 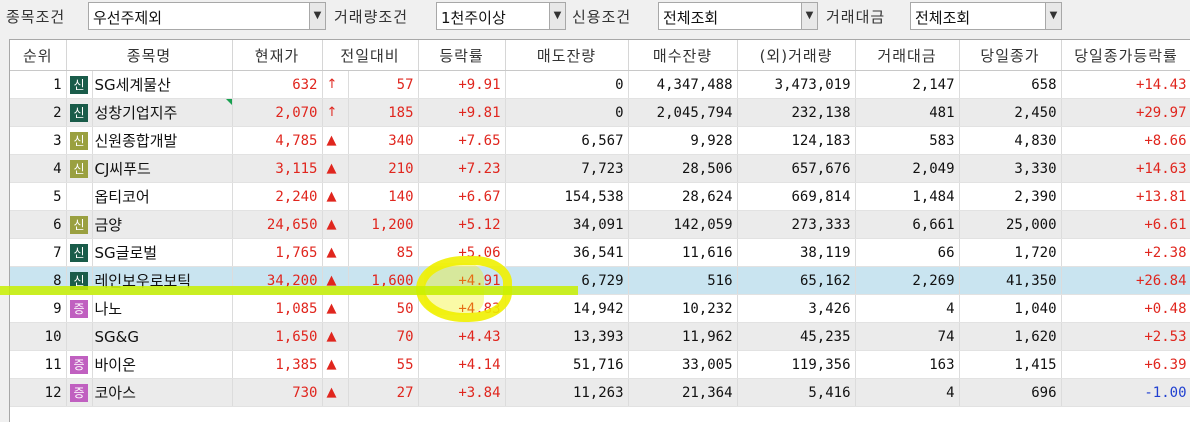 What do you see at coordinates (370, 55) in the screenshot?
I see `header-change: 전일대비` at bounding box center [370, 55].